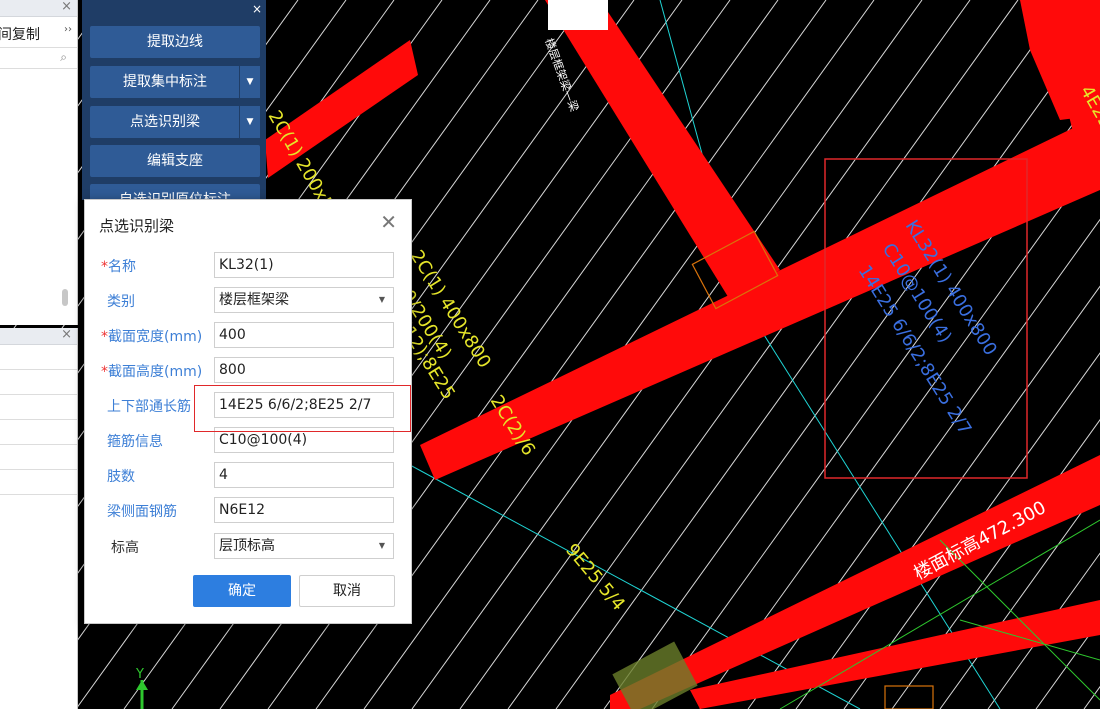 The image size is (1100, 709). What do you see at coordinates (139, 674) in the screenshot?
I see `axis-y-label: Y` at bounding box center [139, 674].